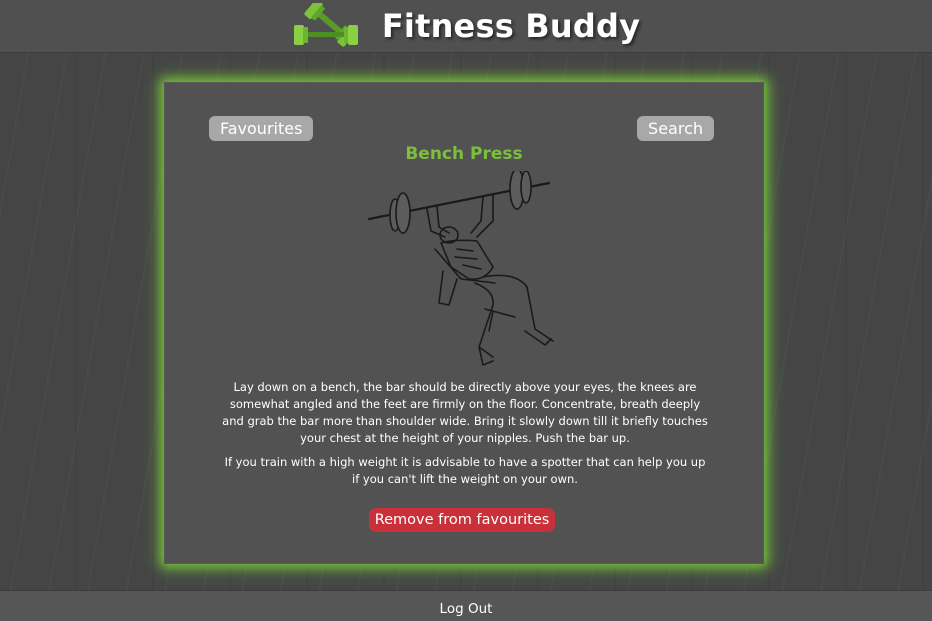 The height and width of the screenshot is (621, 932). I want to click on brand-title: Fitness Buddy, so click(511, 26).